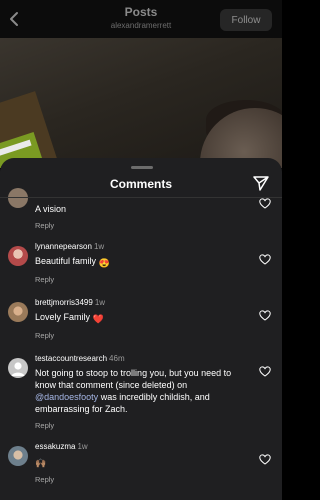 Image resolution: width=320 pixels, height=500 pixels. Describe the element at coordinates (63, 317) in the screenshot. I see `comment-text: Lovely Family` at that location.